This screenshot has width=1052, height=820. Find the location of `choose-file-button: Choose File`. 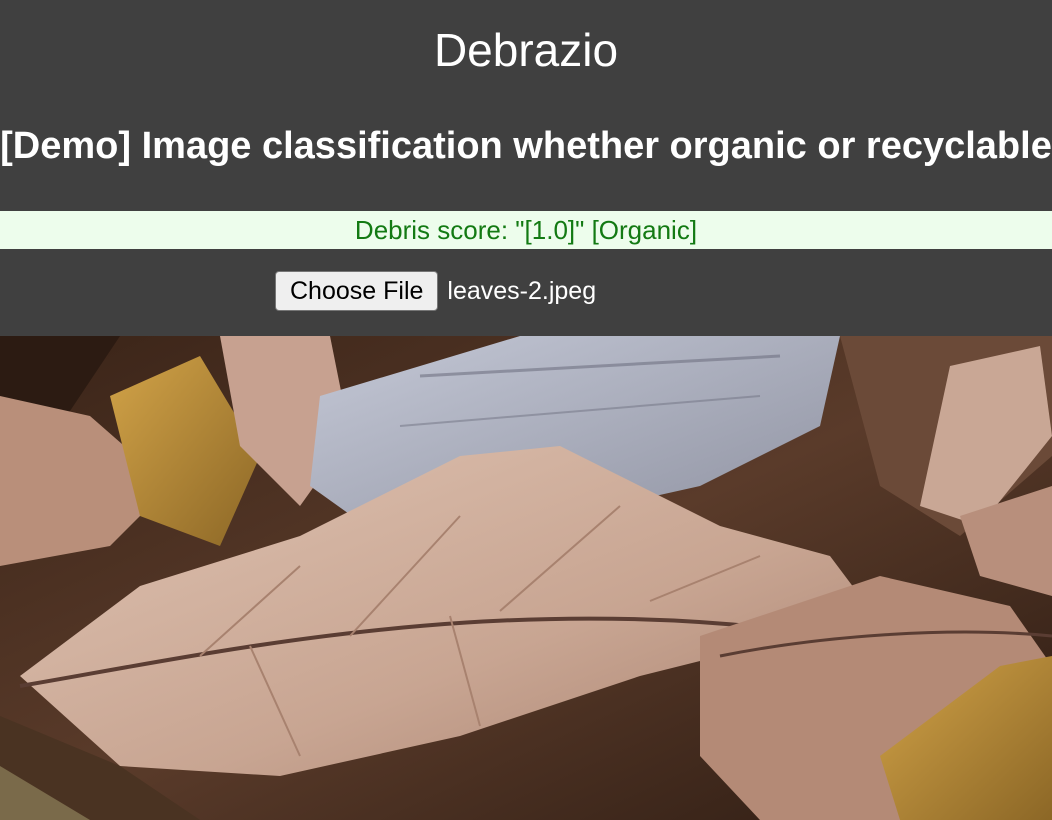

choose-file-button: Choose File is located at coordinates (357, 291).